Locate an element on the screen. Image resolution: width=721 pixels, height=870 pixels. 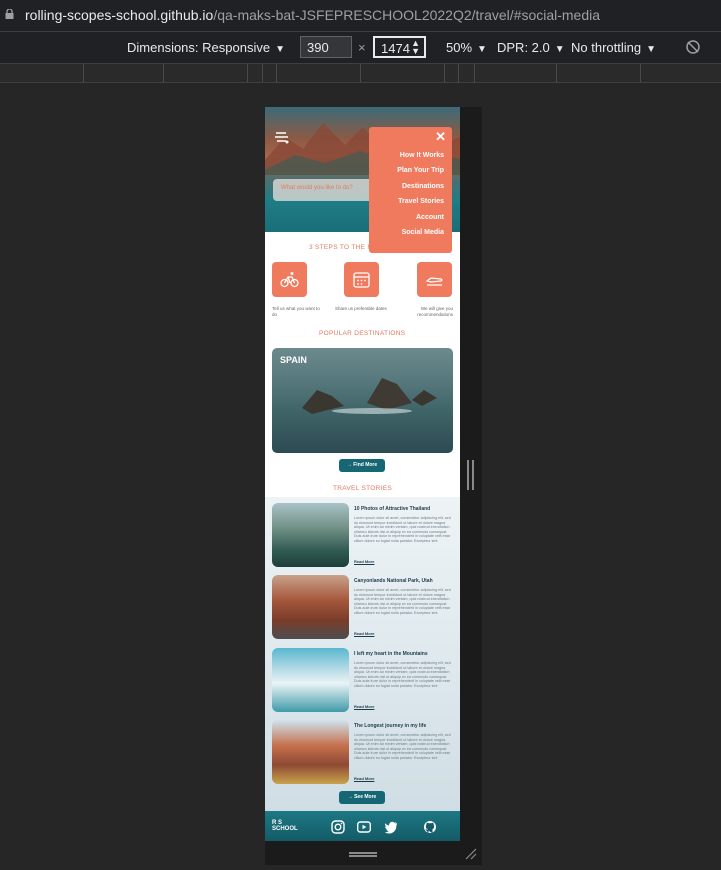
resize-corner-icon is located at coordinates (471, 854).